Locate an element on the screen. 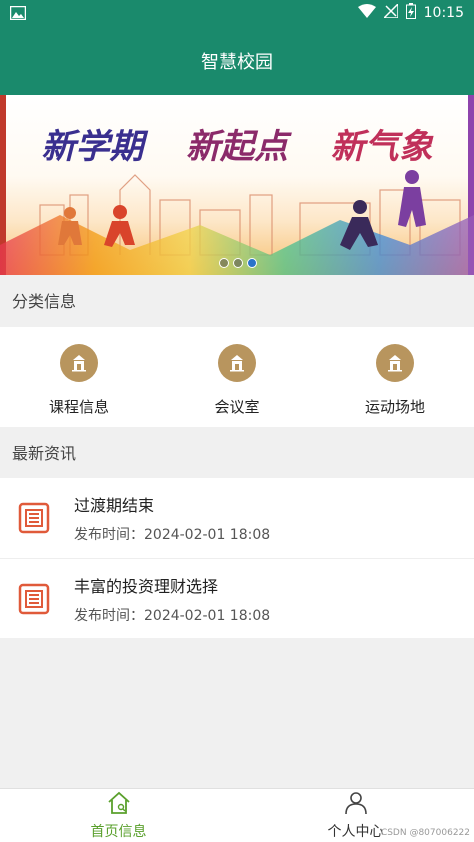 This screenshot has height=842, width=474. news-section-header: 最新资讯 is located at coordinates (237, 452).